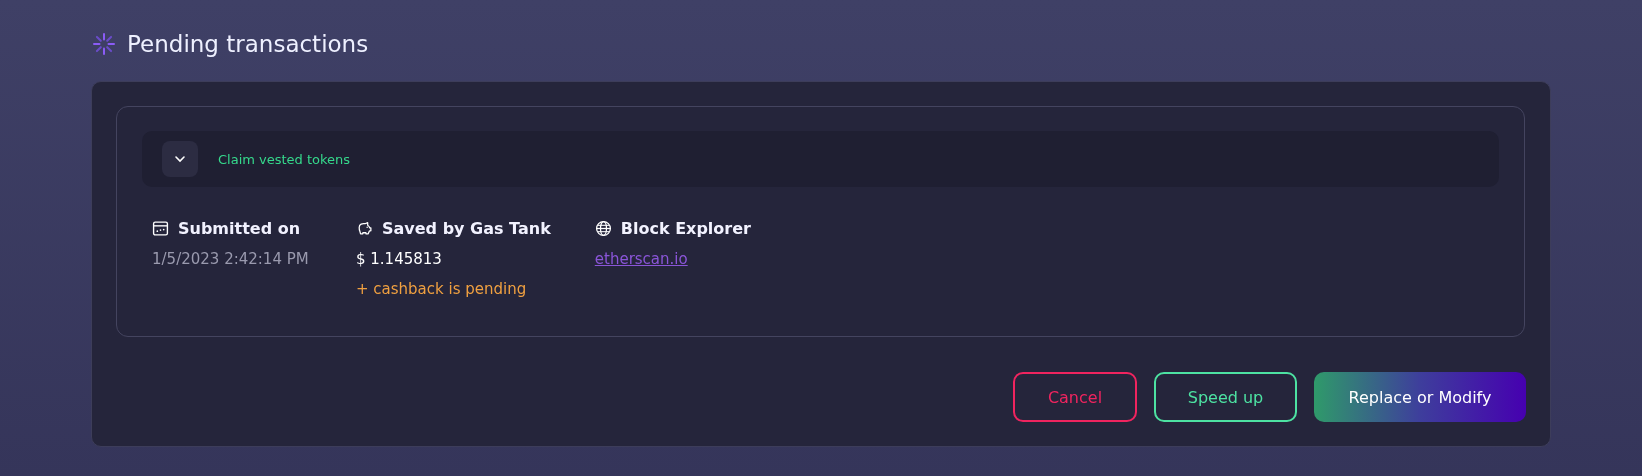 The height and width of the screenshot is (476, 1642). I want to click on chevron-down-icon, so click(180, 159).